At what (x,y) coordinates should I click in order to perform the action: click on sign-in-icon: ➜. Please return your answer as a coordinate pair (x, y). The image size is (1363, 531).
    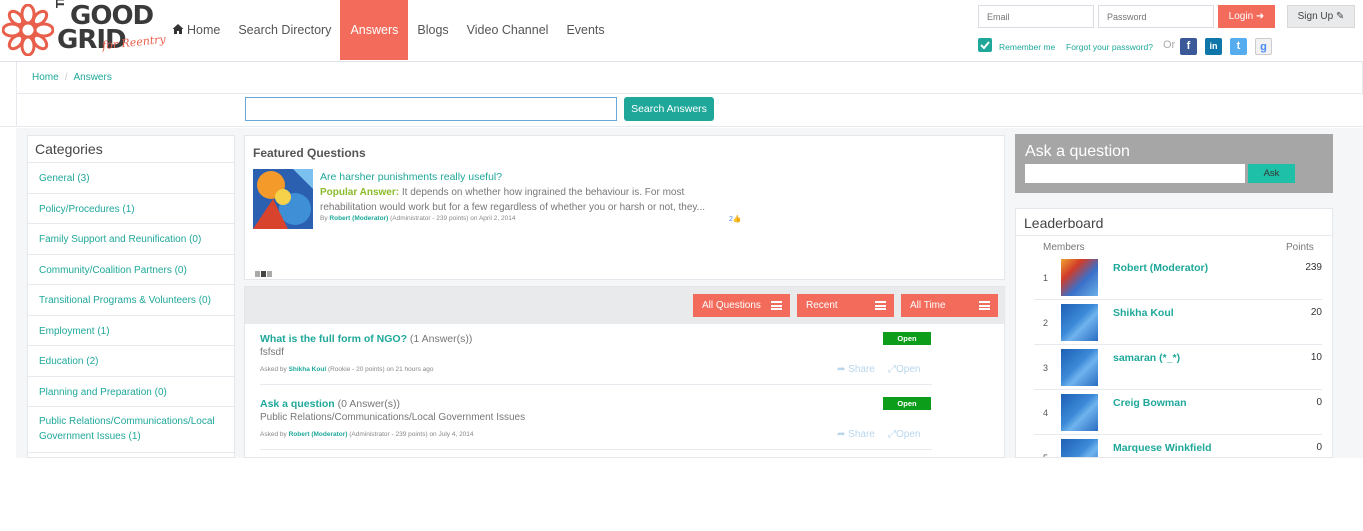
    Looking at the image, I should click on (1260, 16).